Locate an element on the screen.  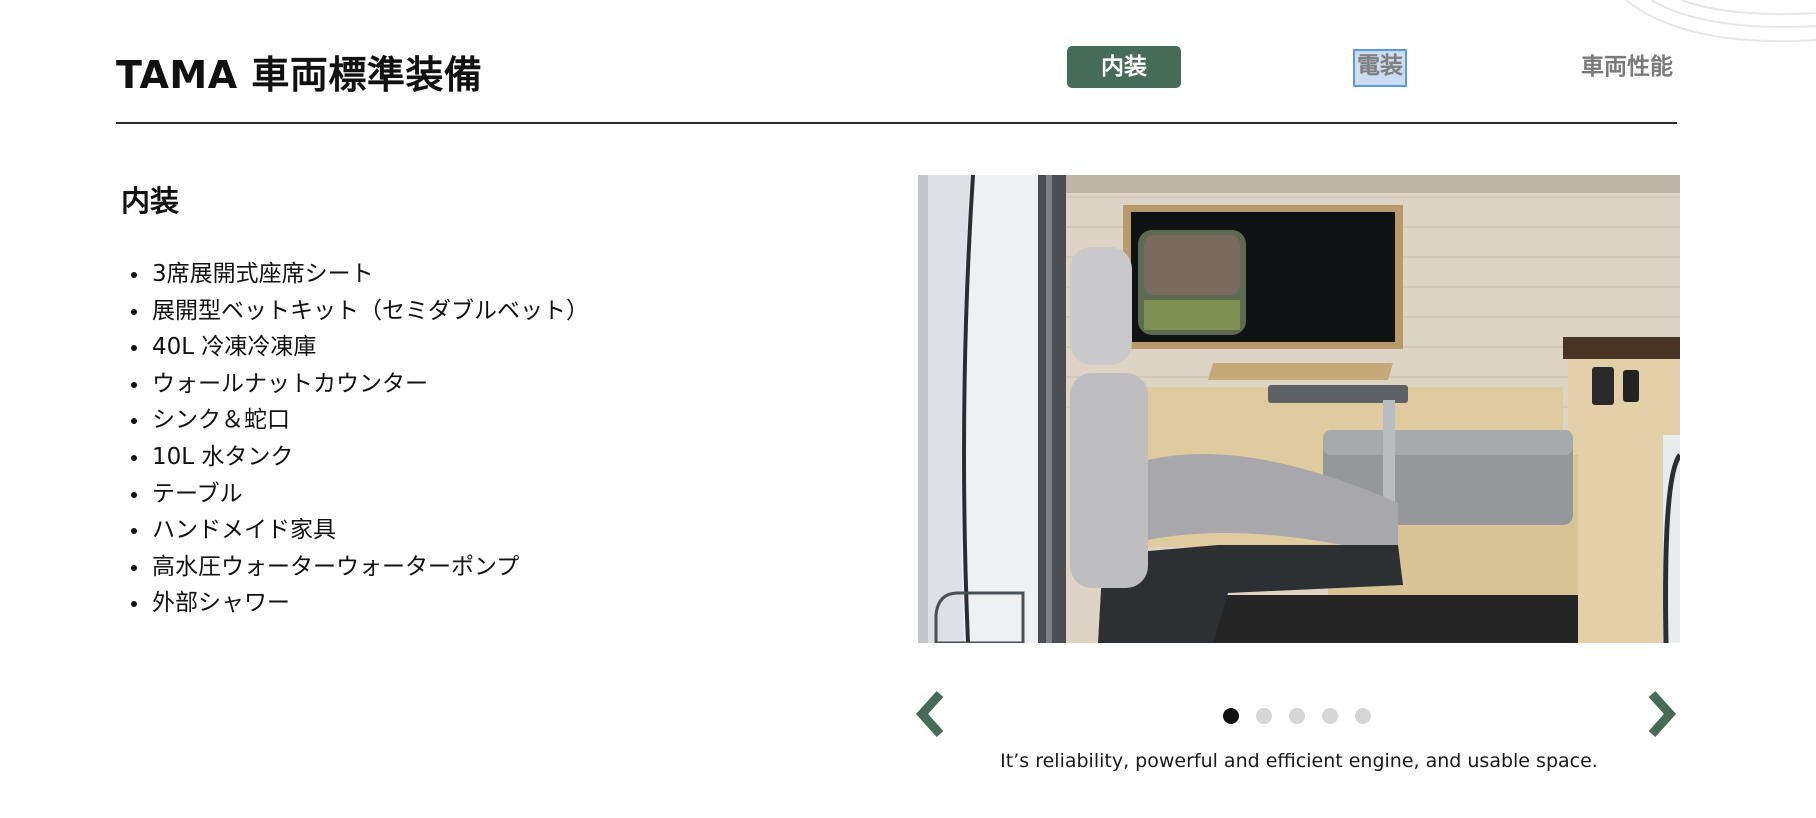
tab-vehicle-performance: 車両性能 is located at coordinates (1627, 67).